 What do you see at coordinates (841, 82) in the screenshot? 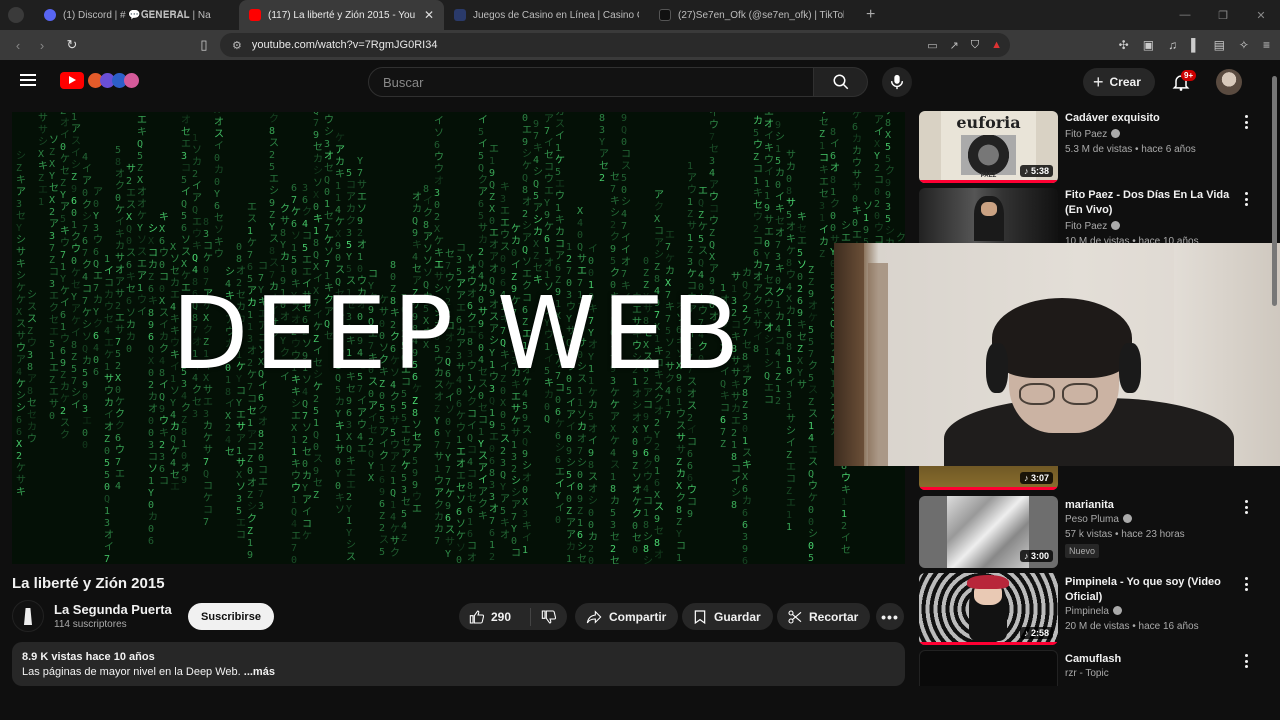
I see `search-button` at bounding box center [841, 82].